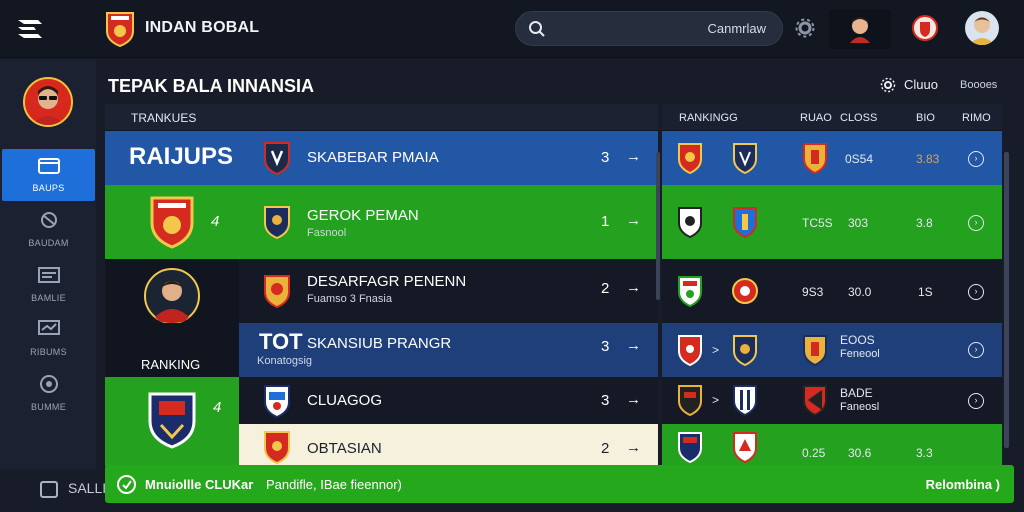 This screenshot has height=512, width=1024. Describe the element at coordinates (860, 29) in the screenshot. I see `profile-button` at that location.